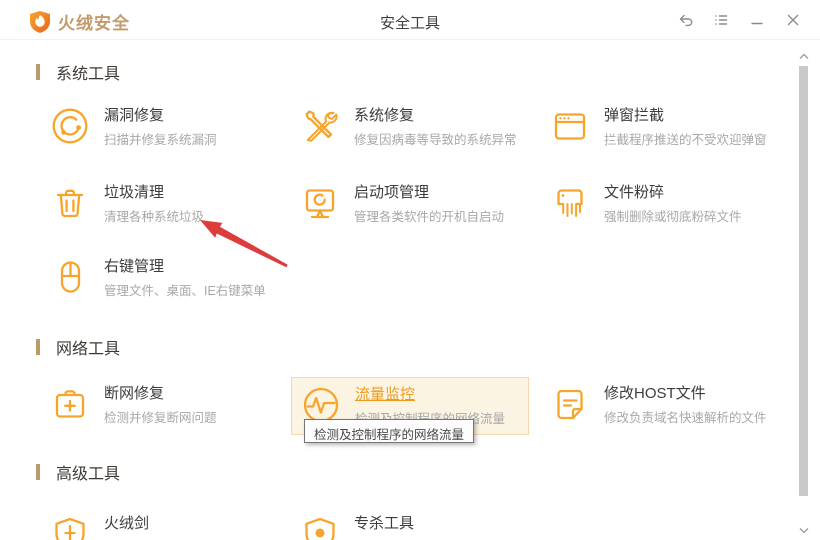 The image size is (820, 540). I want to click on popup-block-icon, so click(570, 126).